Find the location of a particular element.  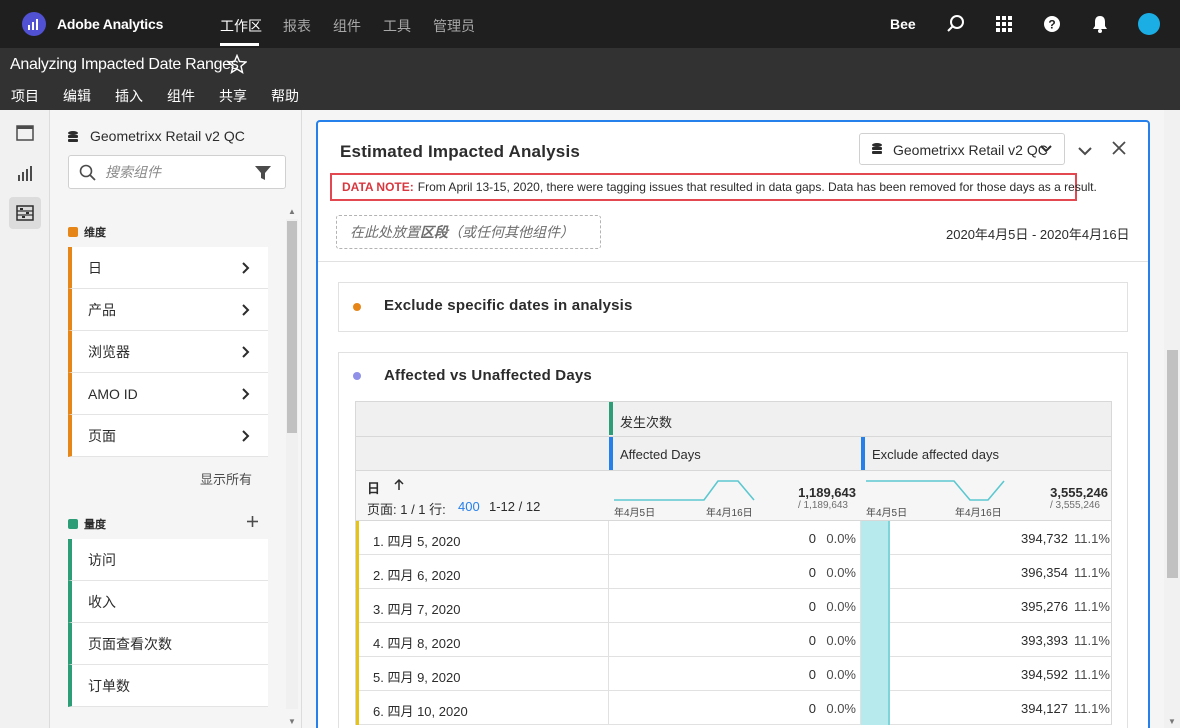

row-date-label: 3. 四月 7, 2020 is located at coordinates (417, 609).